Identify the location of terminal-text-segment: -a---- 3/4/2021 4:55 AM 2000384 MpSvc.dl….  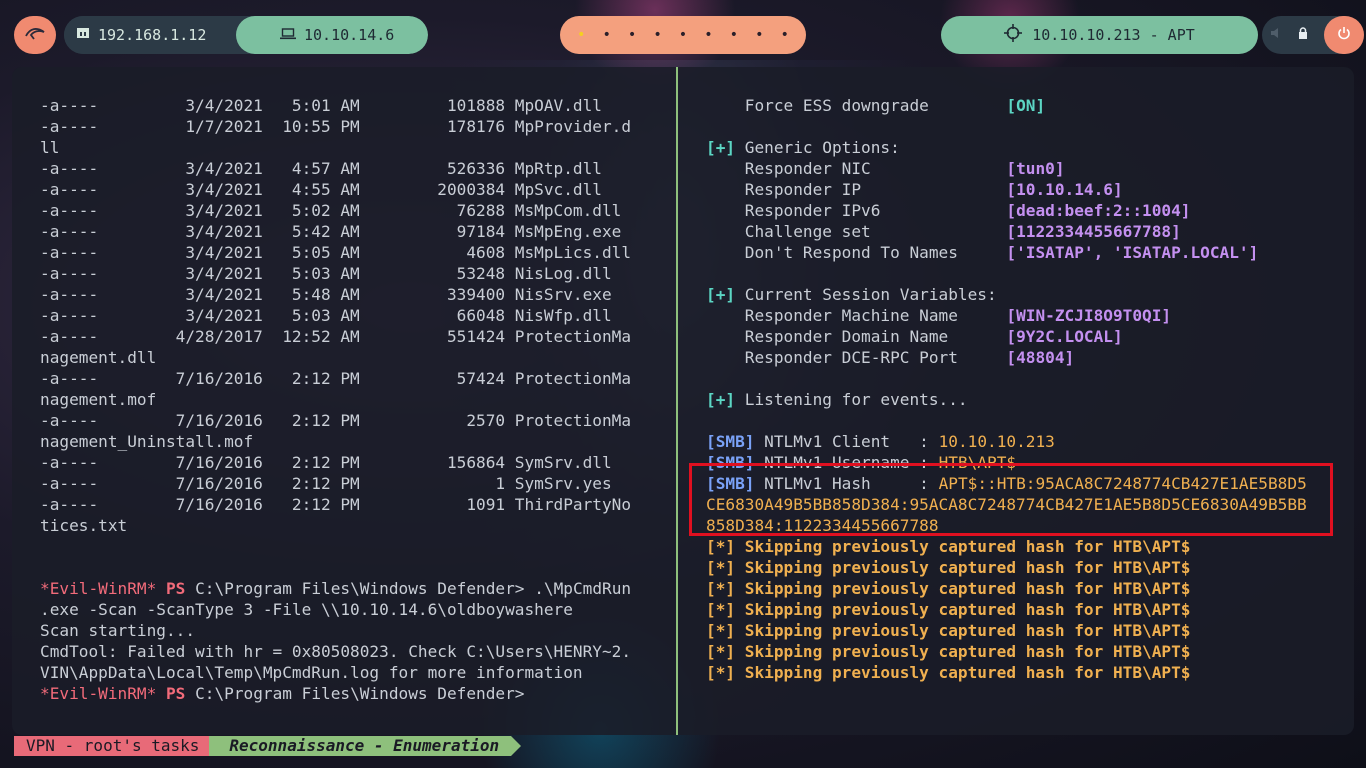
(321, 189).